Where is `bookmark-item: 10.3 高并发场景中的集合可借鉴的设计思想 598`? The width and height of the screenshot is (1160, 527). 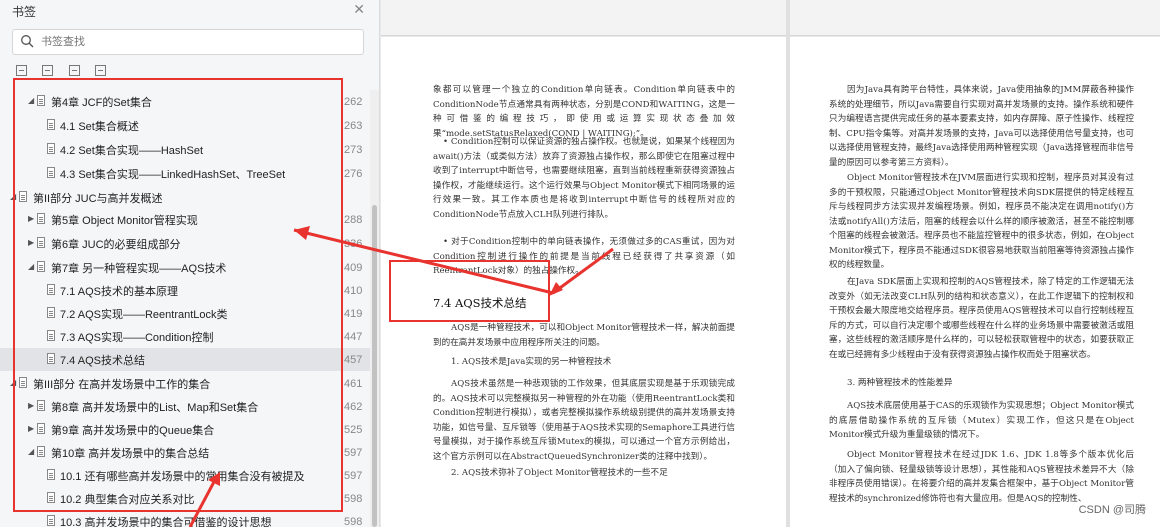
bookmark-item: 10.3 高并发场景中的集合可借鉴的设计思想 598 is located at coordinates (185, 518).